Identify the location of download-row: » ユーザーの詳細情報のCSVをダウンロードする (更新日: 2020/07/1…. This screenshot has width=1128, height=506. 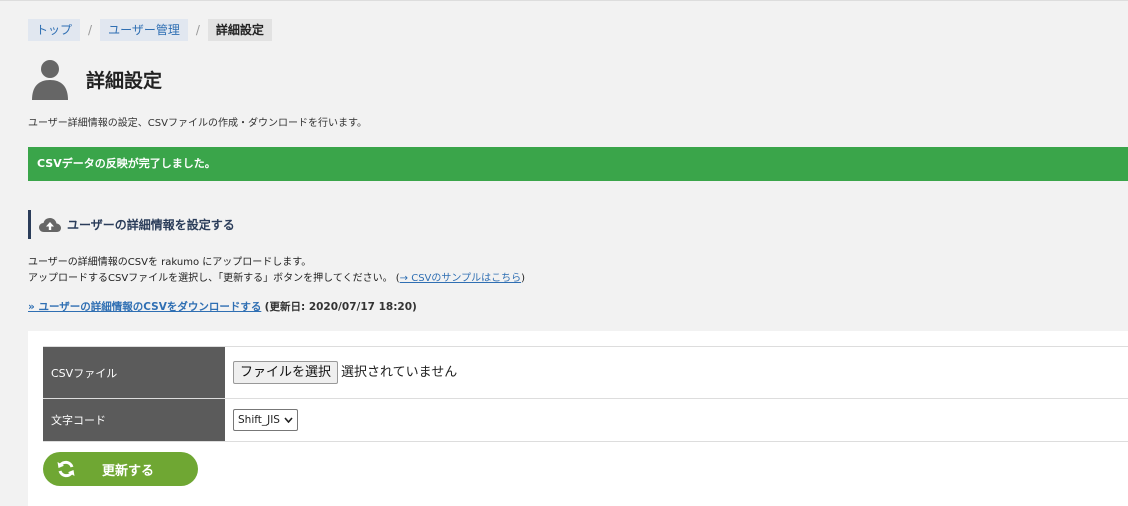
(222, 306).